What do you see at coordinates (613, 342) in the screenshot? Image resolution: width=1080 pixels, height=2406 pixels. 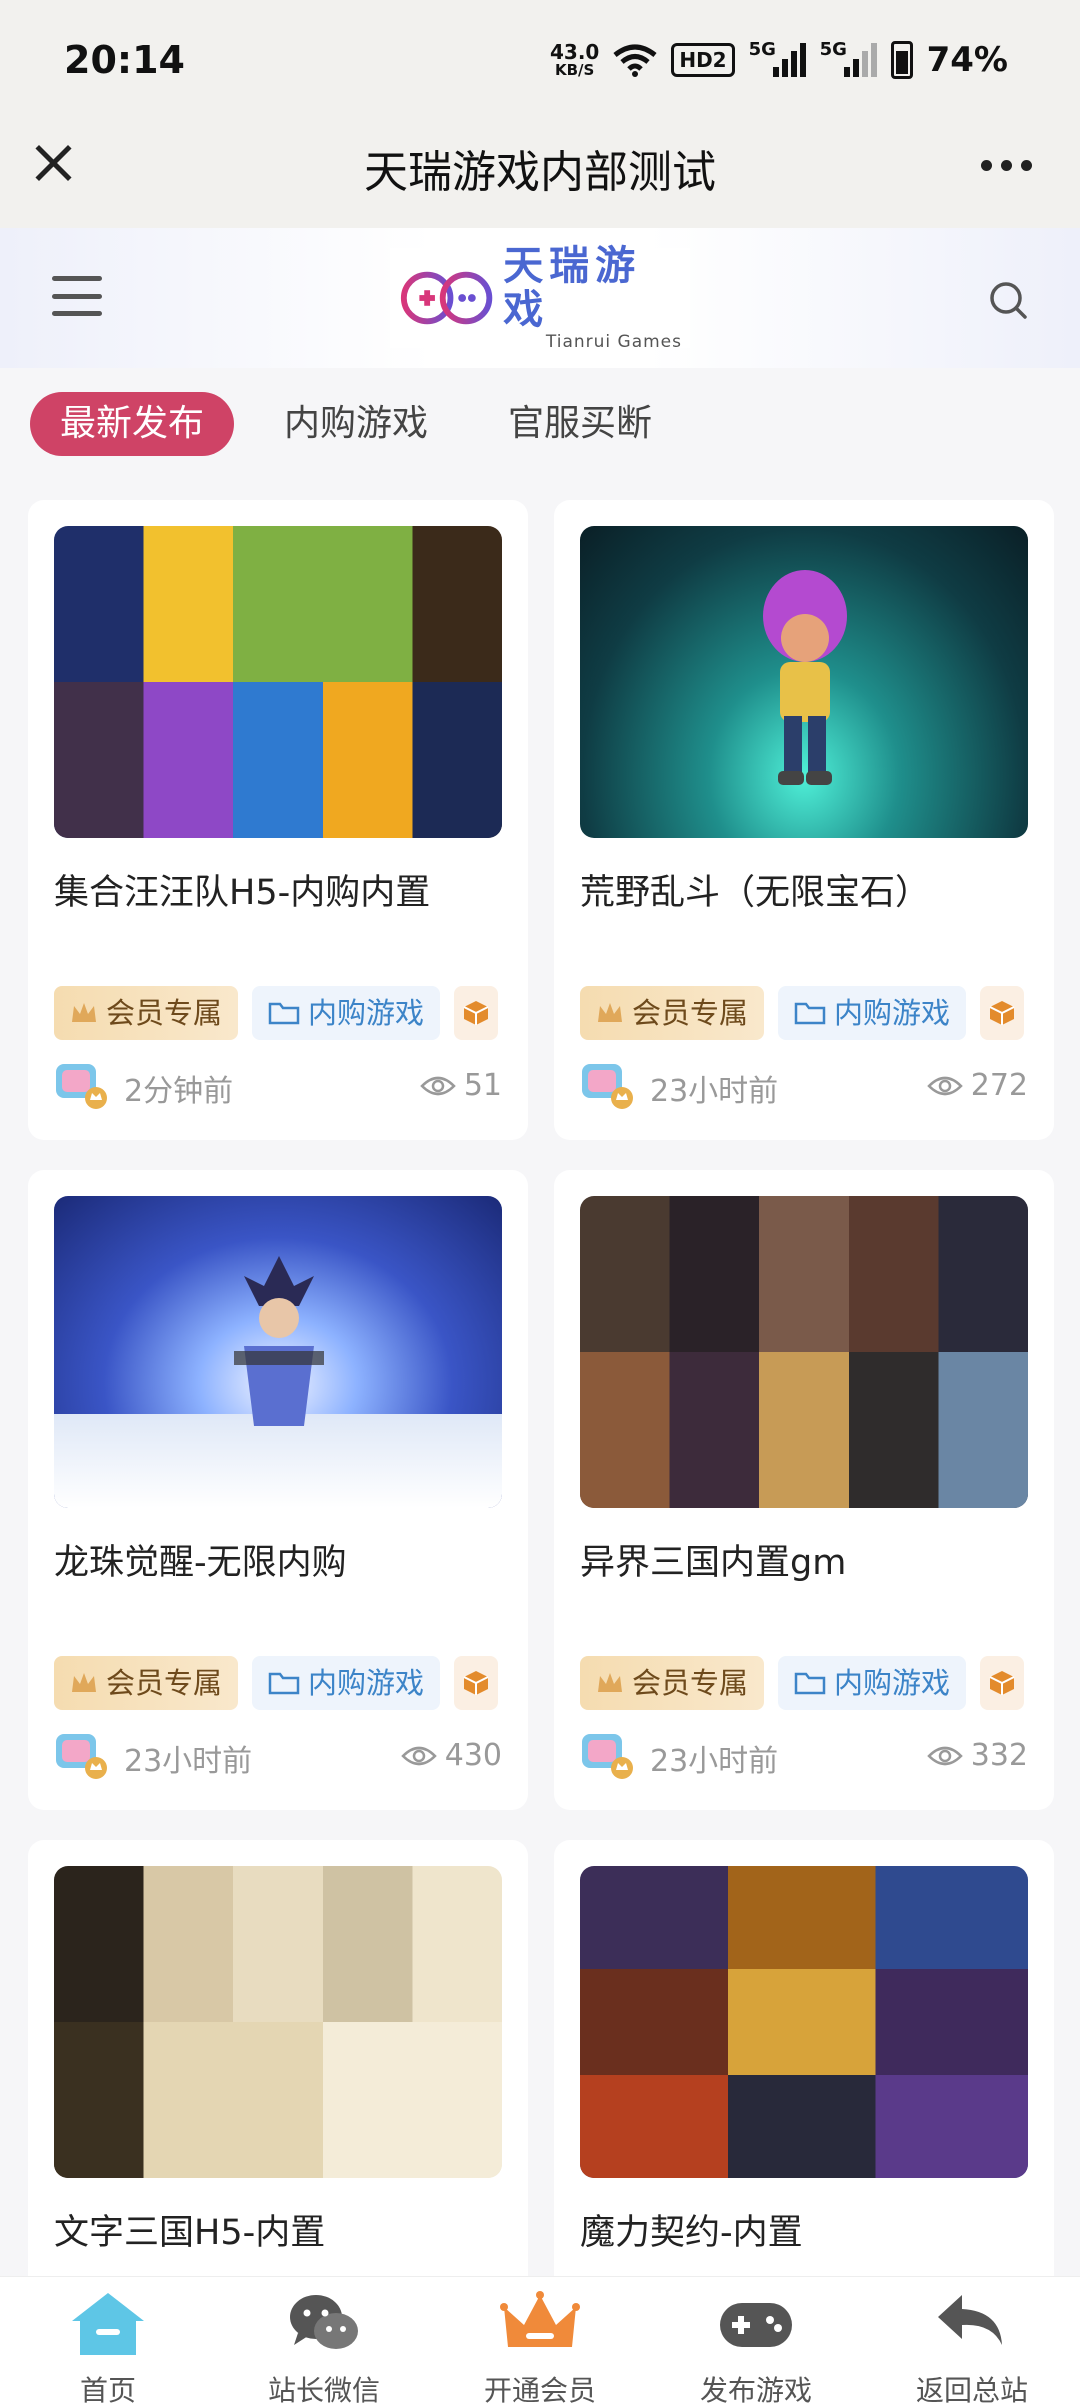 I see `logo-text-en: Tianrui Games` at bounding box center [613, 342].